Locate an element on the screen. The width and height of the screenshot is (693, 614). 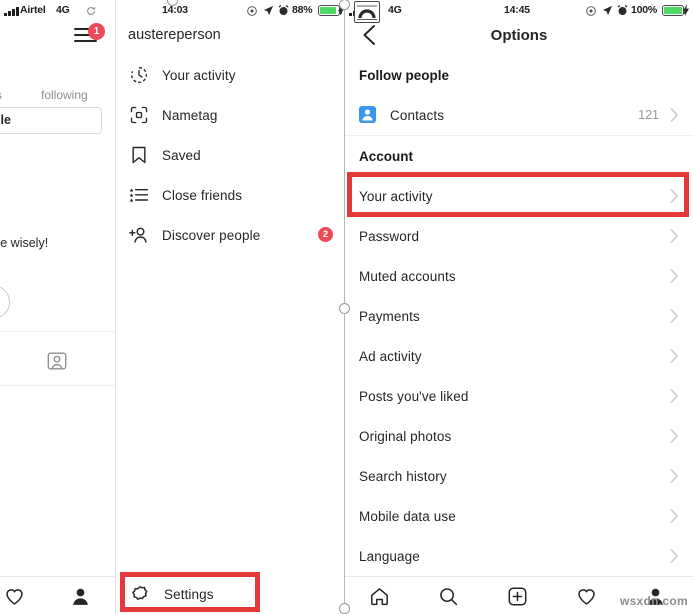
gear-icon is located at coordinates (140, 594).